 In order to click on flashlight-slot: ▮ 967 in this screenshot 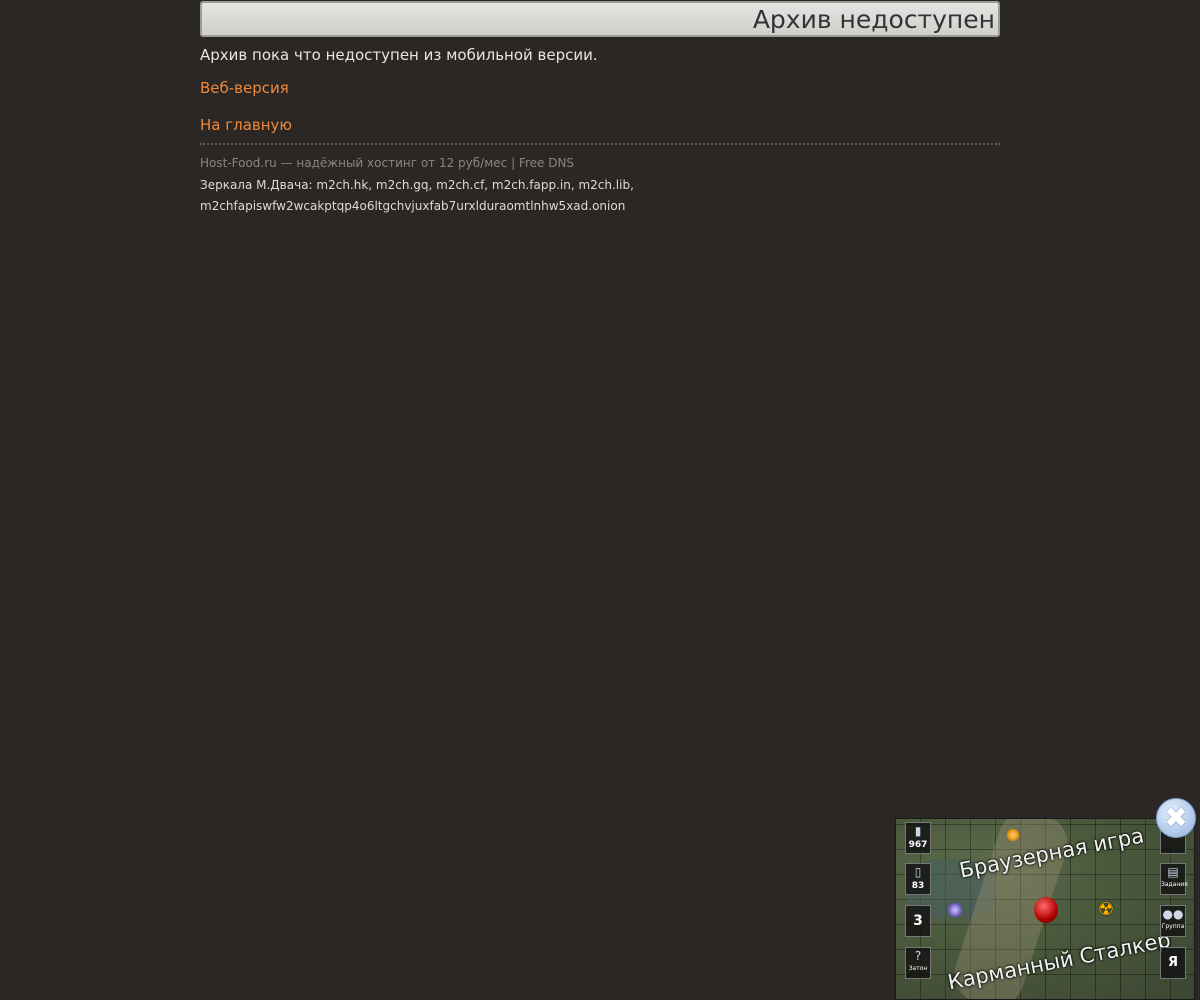, I will do `click(918, 838)`.